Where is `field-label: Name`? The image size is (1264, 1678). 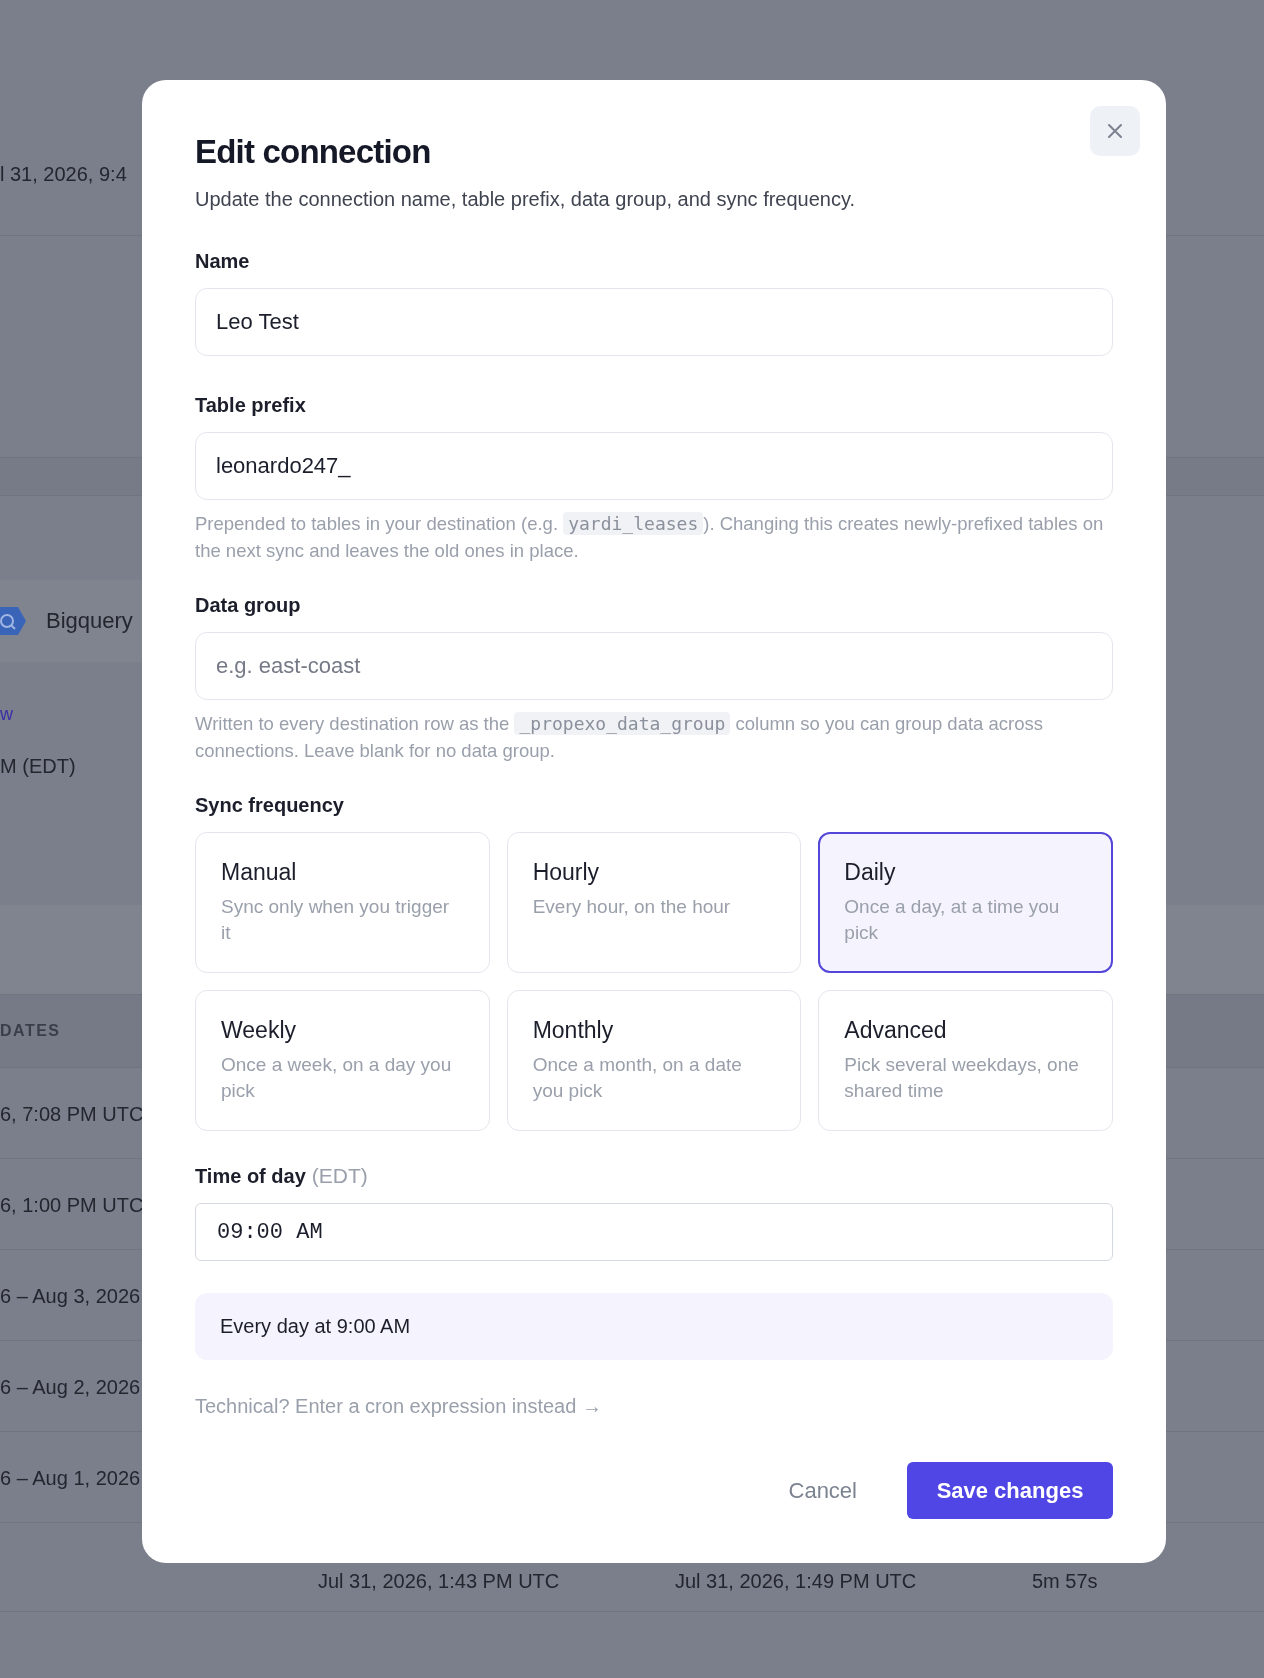
field-label: Name is located at coordinates (223, 261).